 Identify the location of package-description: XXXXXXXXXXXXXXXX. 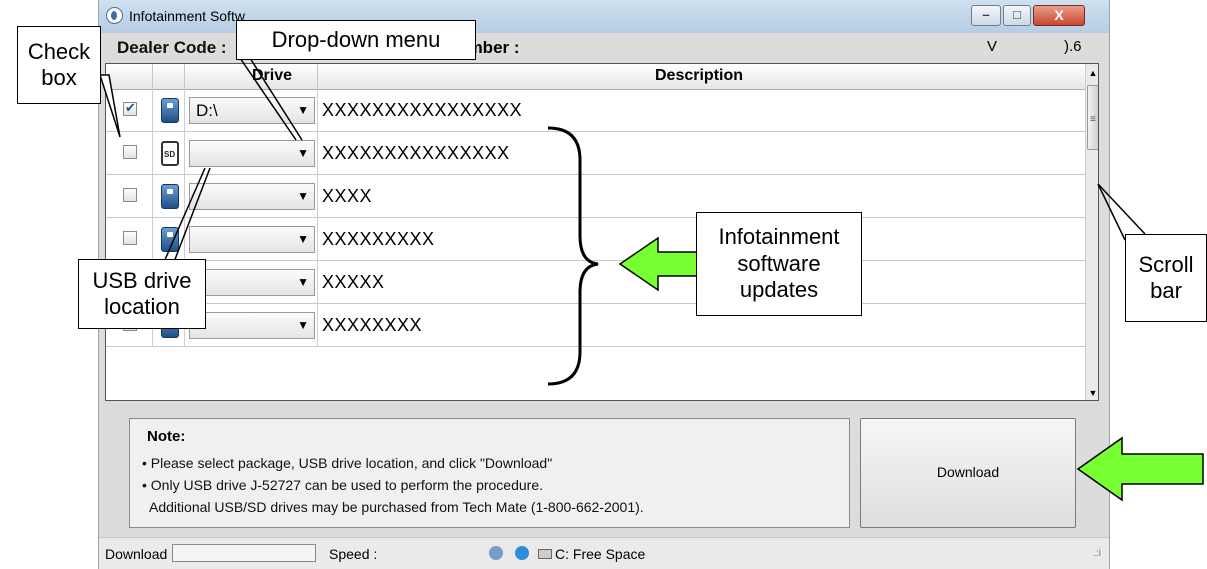
(422, 110).